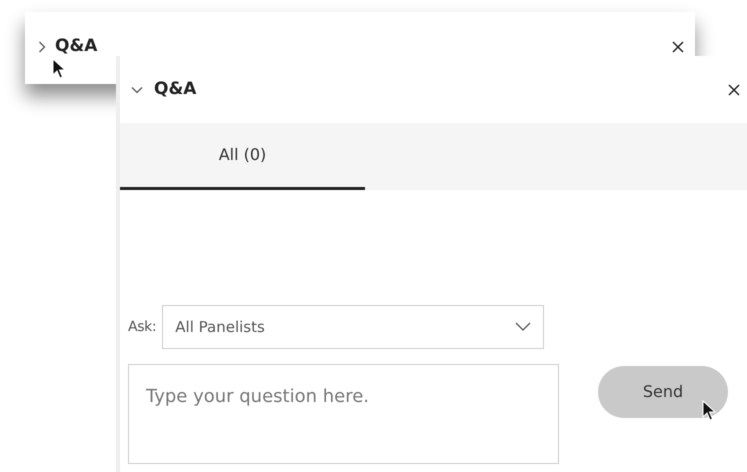  What do you see at coordinates (343, 414) in the screenshot?
I see `question-field: Type your question here.` at bounding box center [343, 414].